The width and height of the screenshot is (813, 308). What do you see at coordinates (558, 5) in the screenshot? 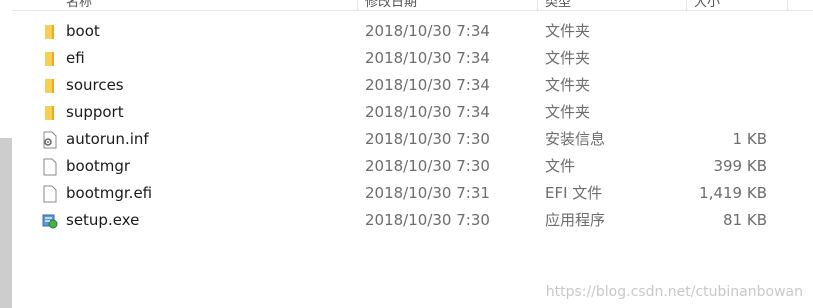
I see `column-header-type: 类型` at bounding box center [558, 5].